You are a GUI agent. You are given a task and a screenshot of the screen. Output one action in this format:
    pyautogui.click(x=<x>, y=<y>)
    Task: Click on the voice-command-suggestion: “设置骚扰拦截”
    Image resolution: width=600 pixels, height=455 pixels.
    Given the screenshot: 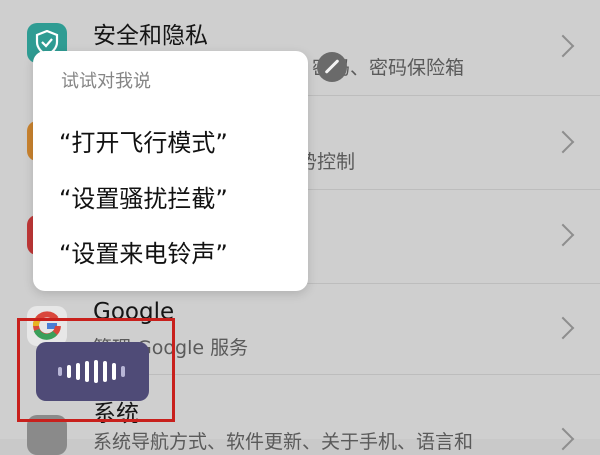 What is the action you would take?
    pyautogui.click(x=143, y=196)
    